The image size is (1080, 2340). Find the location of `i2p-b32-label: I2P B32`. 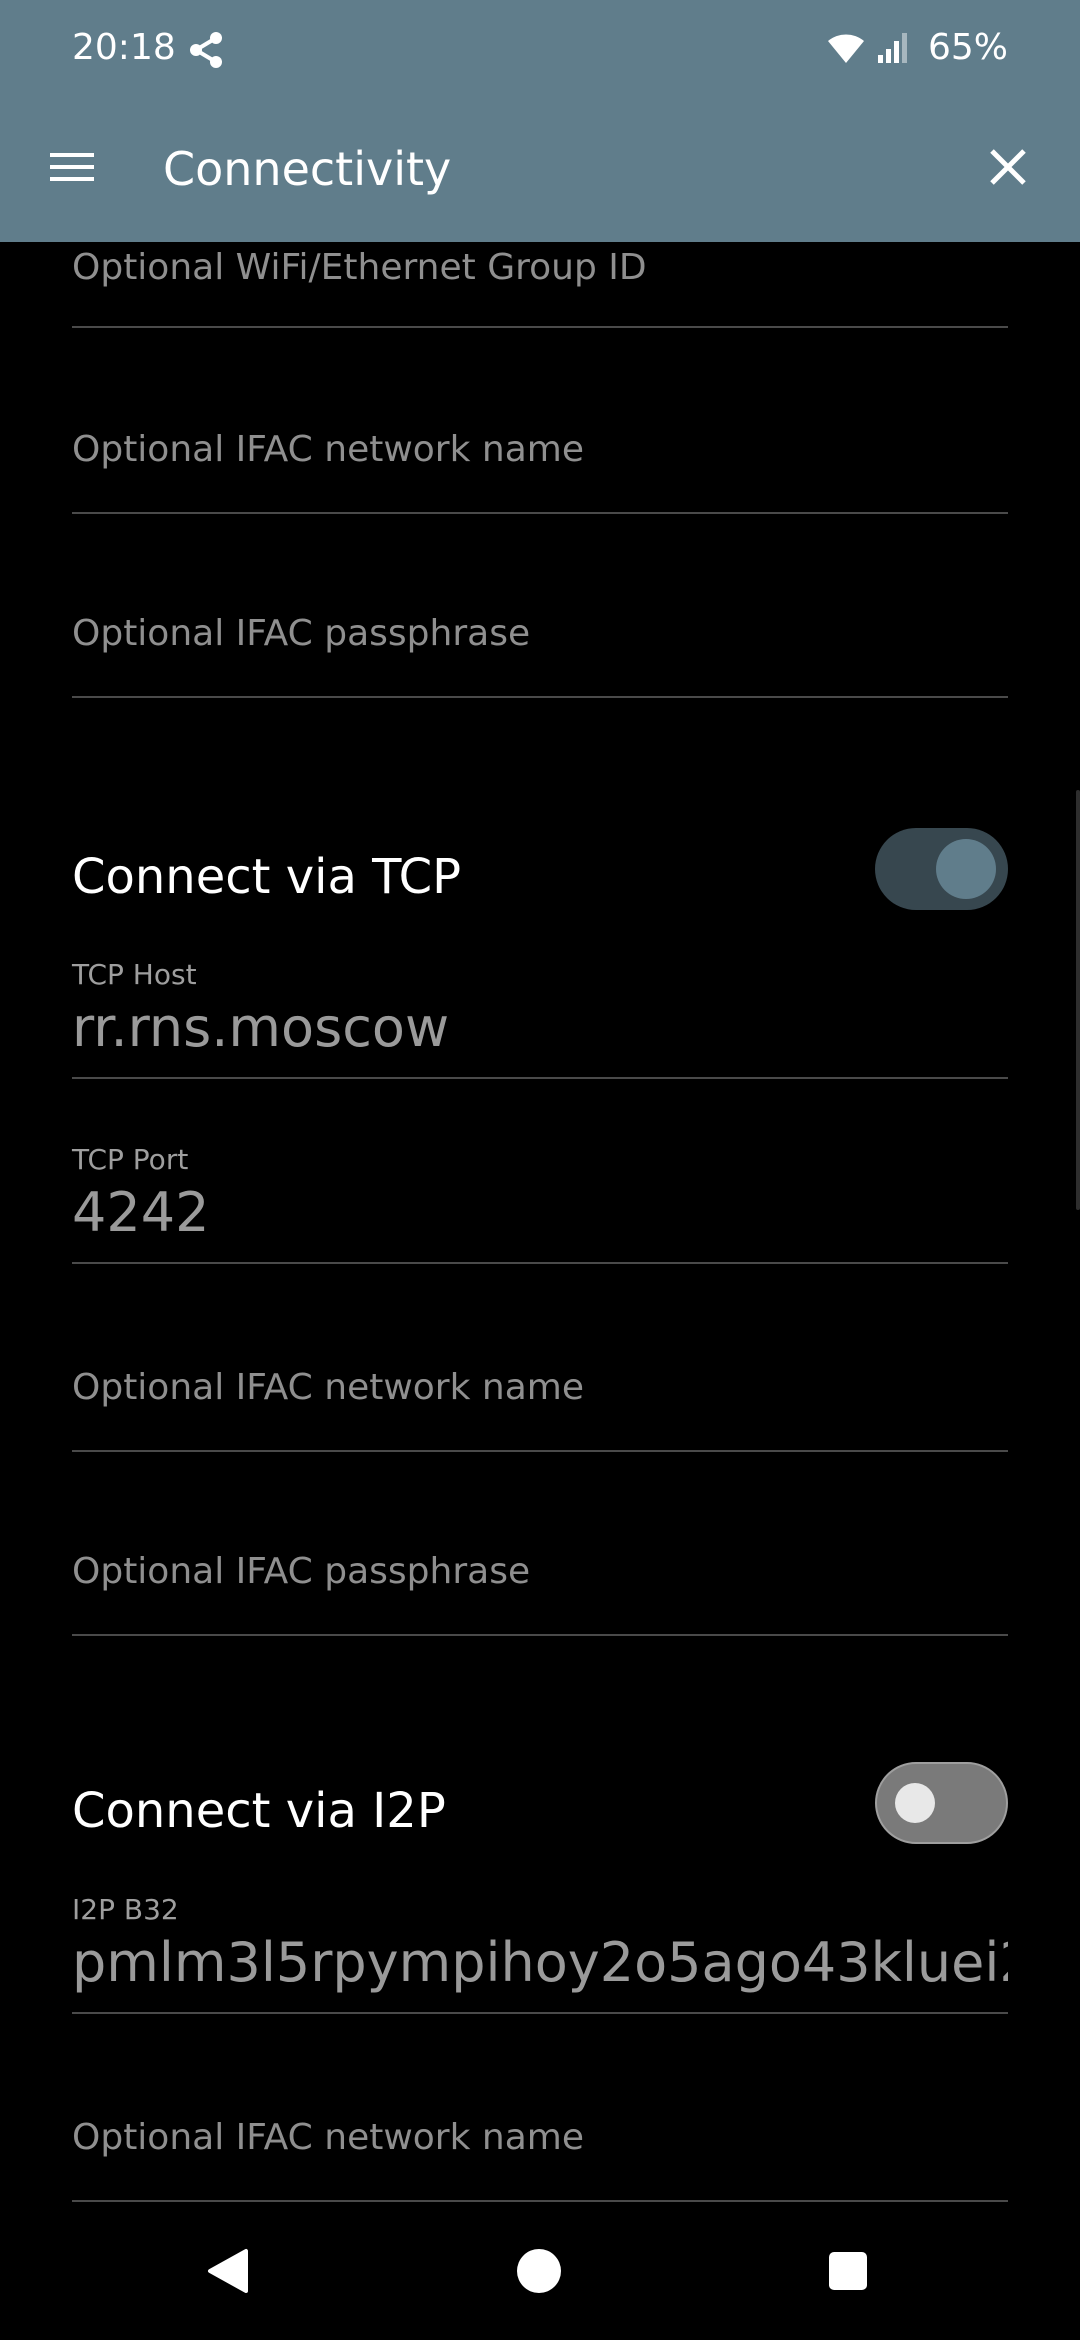

i2p-b32-label: I2P B32 is located at coordinates (125, 1909).